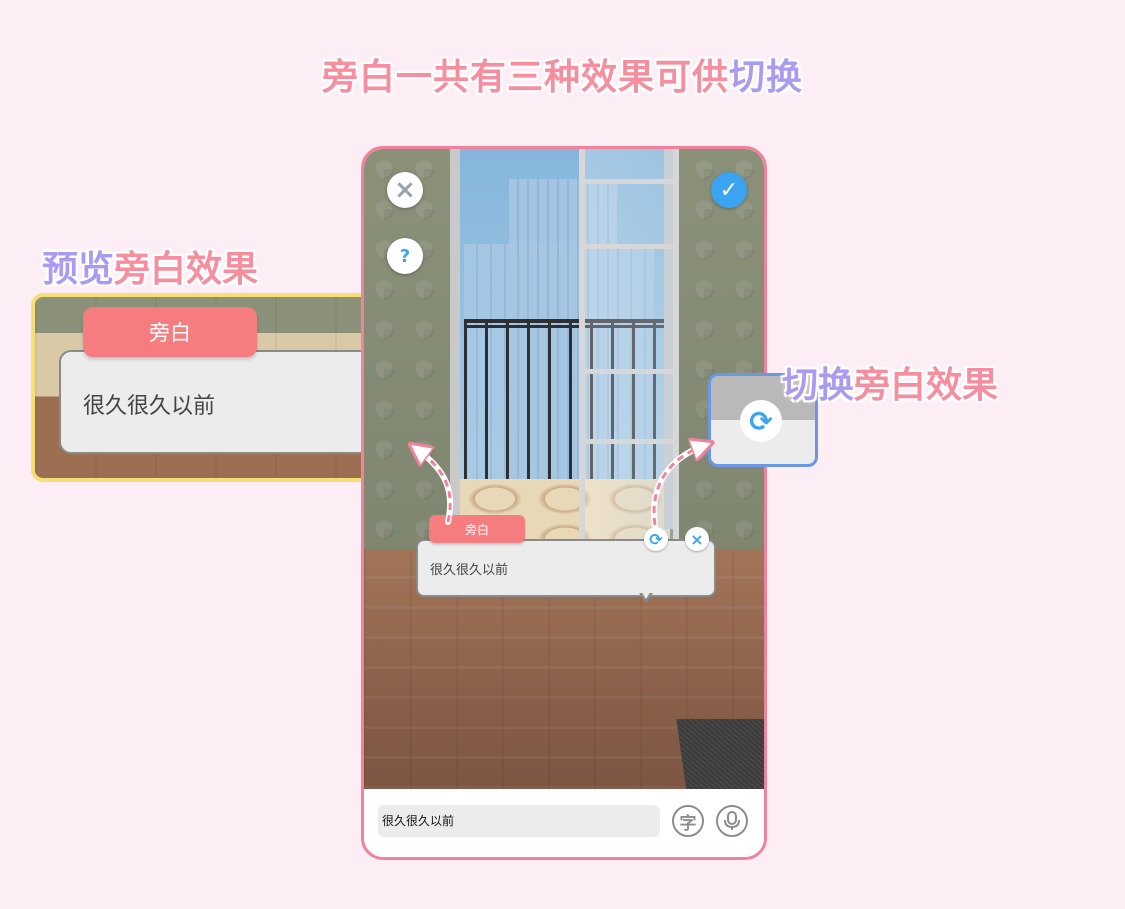 The height and width of the screenshot is (909, 1125). I want to click on confirm-button: ✓, so click(729, 190).